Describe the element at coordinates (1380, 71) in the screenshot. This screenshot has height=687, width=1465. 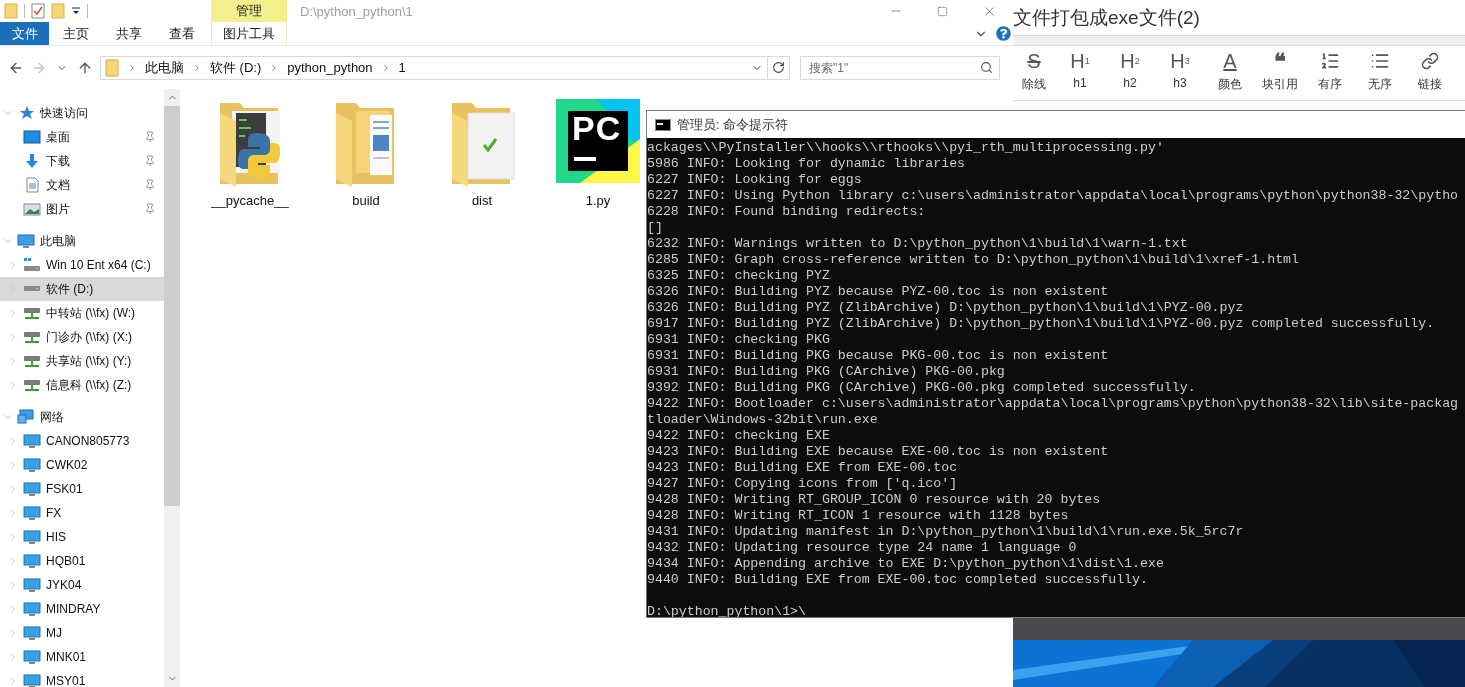
I see `format-button: 无序` at that location.